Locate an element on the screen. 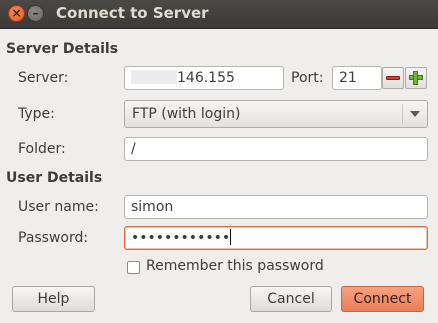 Image resolution: width=438 pixels, height=323 pixels. type-dropdown-value: FTP (with login) is located at coordinates (186, 114).